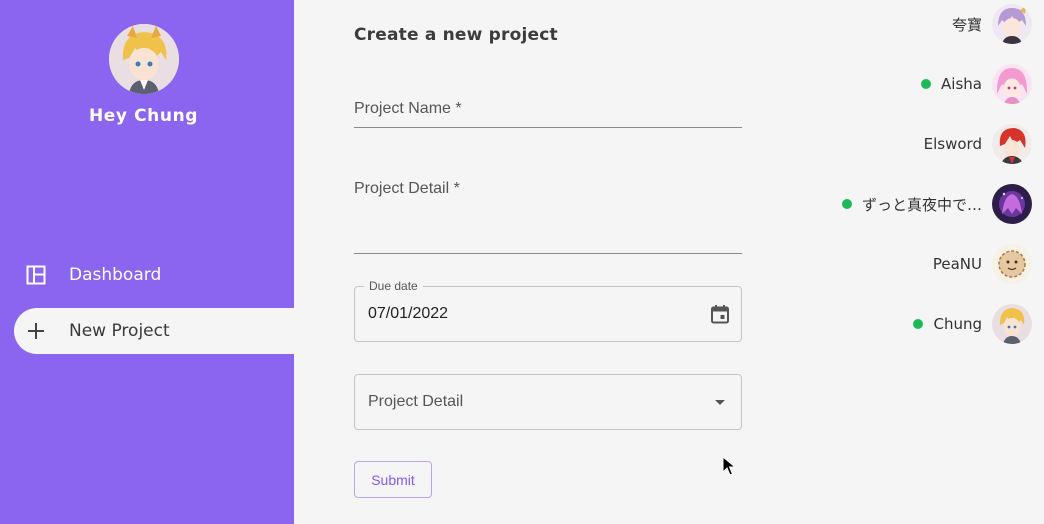  I want to click on sidebar-item-new-project: New Project, so click(154, 331).